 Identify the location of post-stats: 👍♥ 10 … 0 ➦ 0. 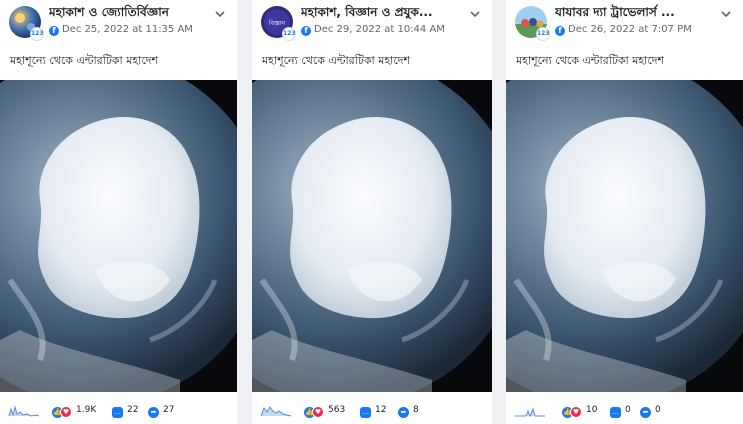
(624, 411).